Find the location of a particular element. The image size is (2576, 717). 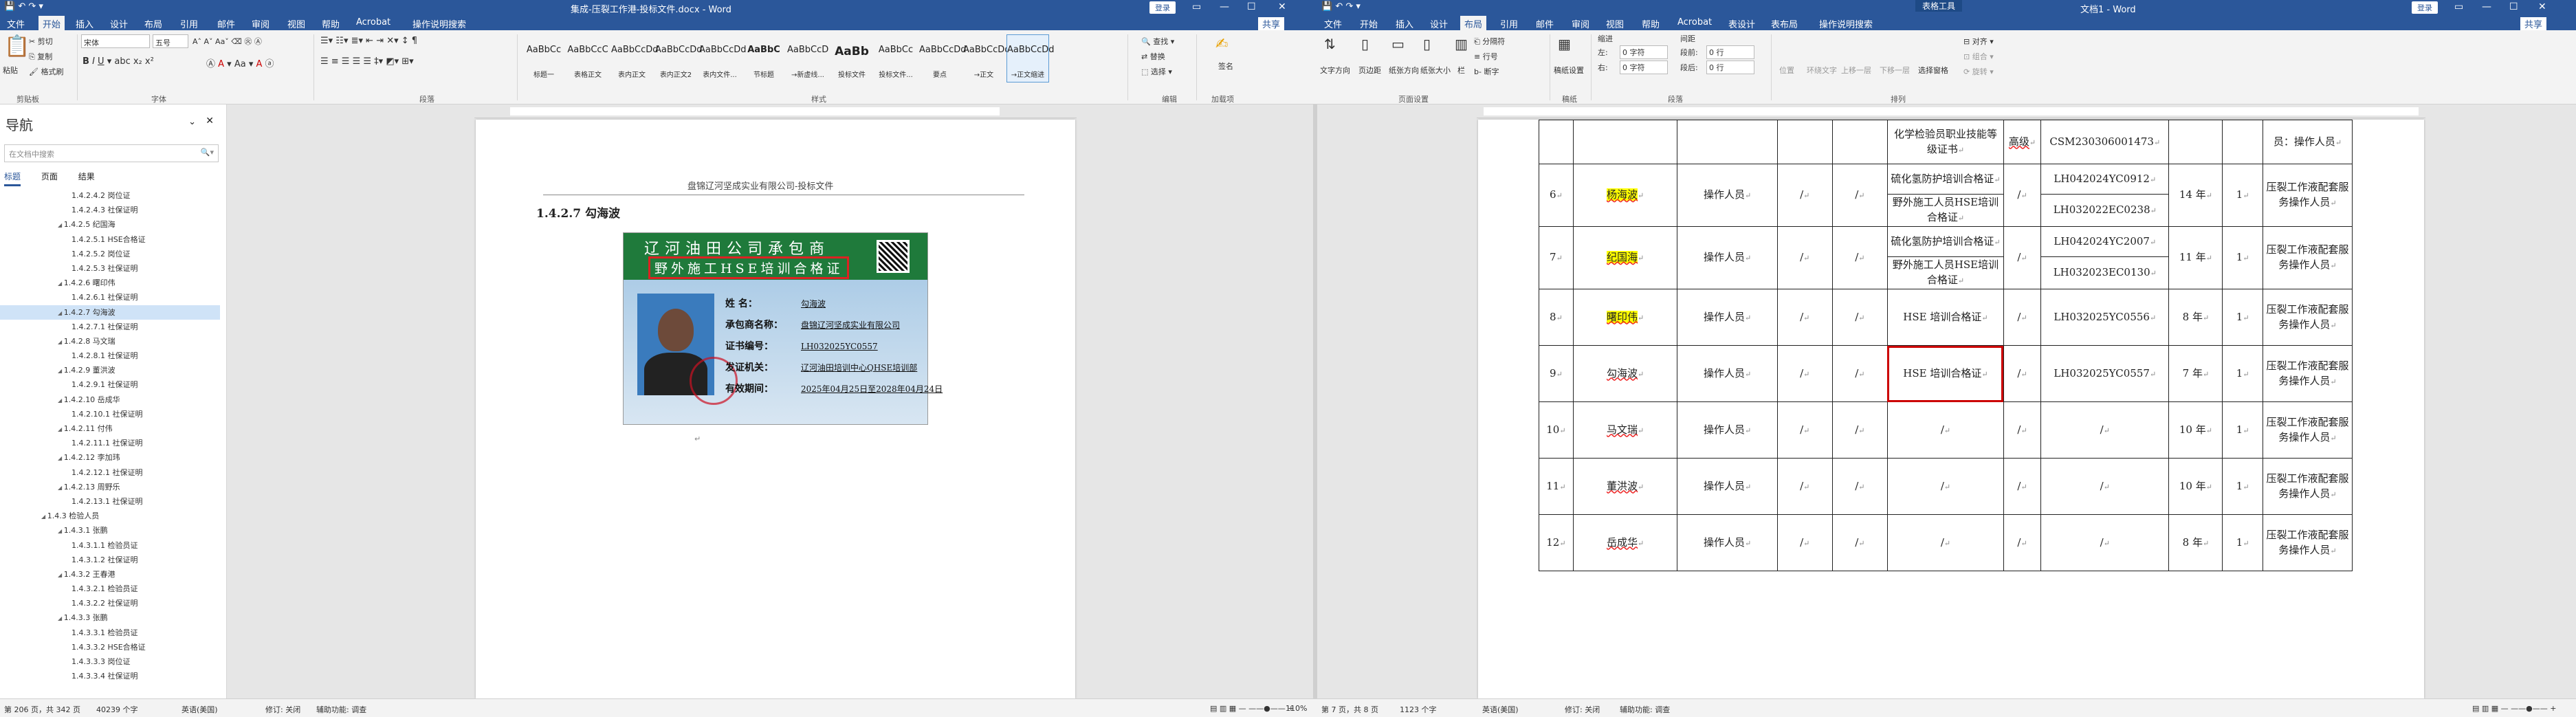

nav-heading-item: 1.4.3.2.2 社保证明 is located at coordinates (110, 603).